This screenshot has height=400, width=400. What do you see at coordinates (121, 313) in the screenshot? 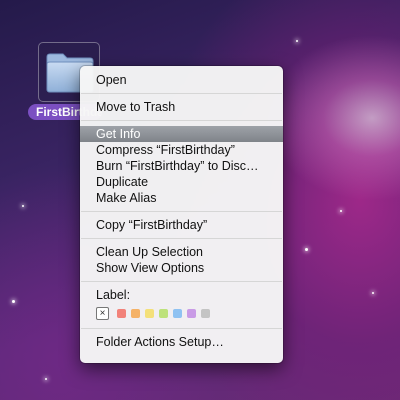
I see `label-red-swatch` at bounding box center [121, 313].